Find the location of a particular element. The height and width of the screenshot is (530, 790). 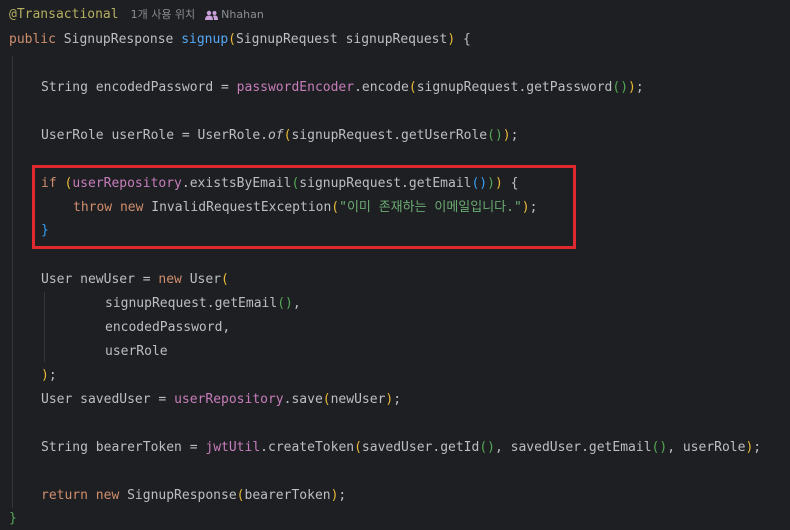

code-line-new-user: User newUser = new User( is located at coordinates (135, 280).